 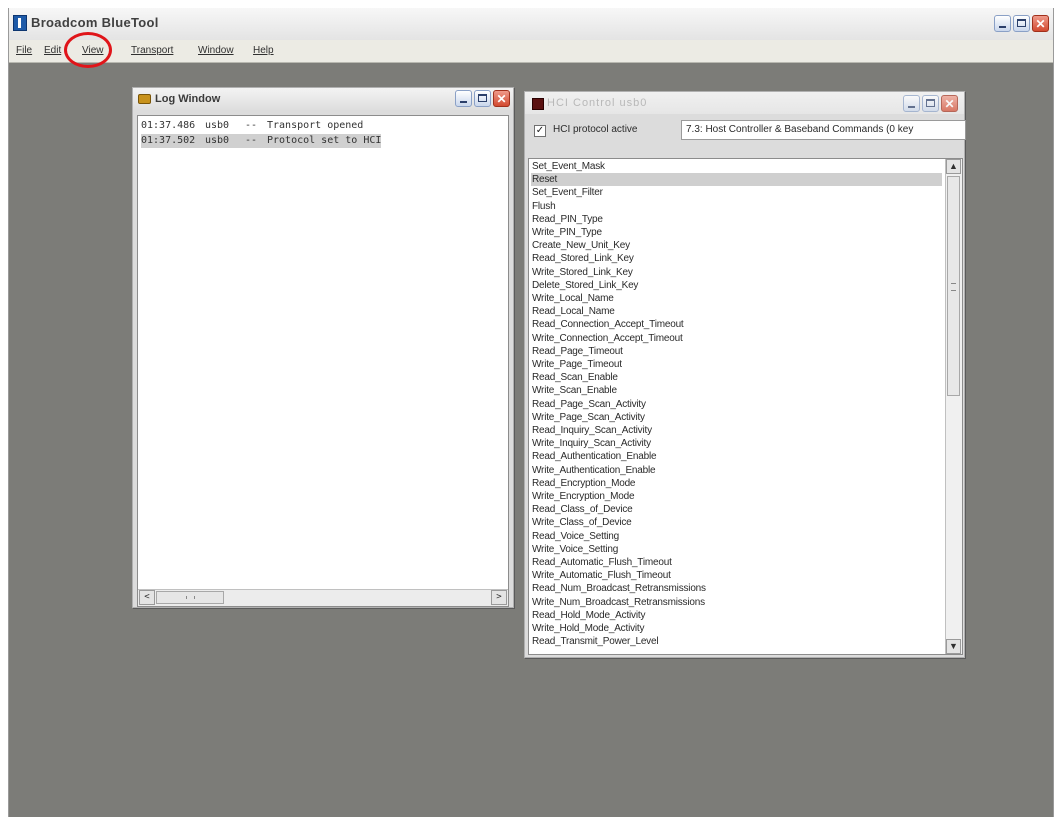 I want to click on hci-command-item: Write_Page_Timeout, so click(x=577, y=364).